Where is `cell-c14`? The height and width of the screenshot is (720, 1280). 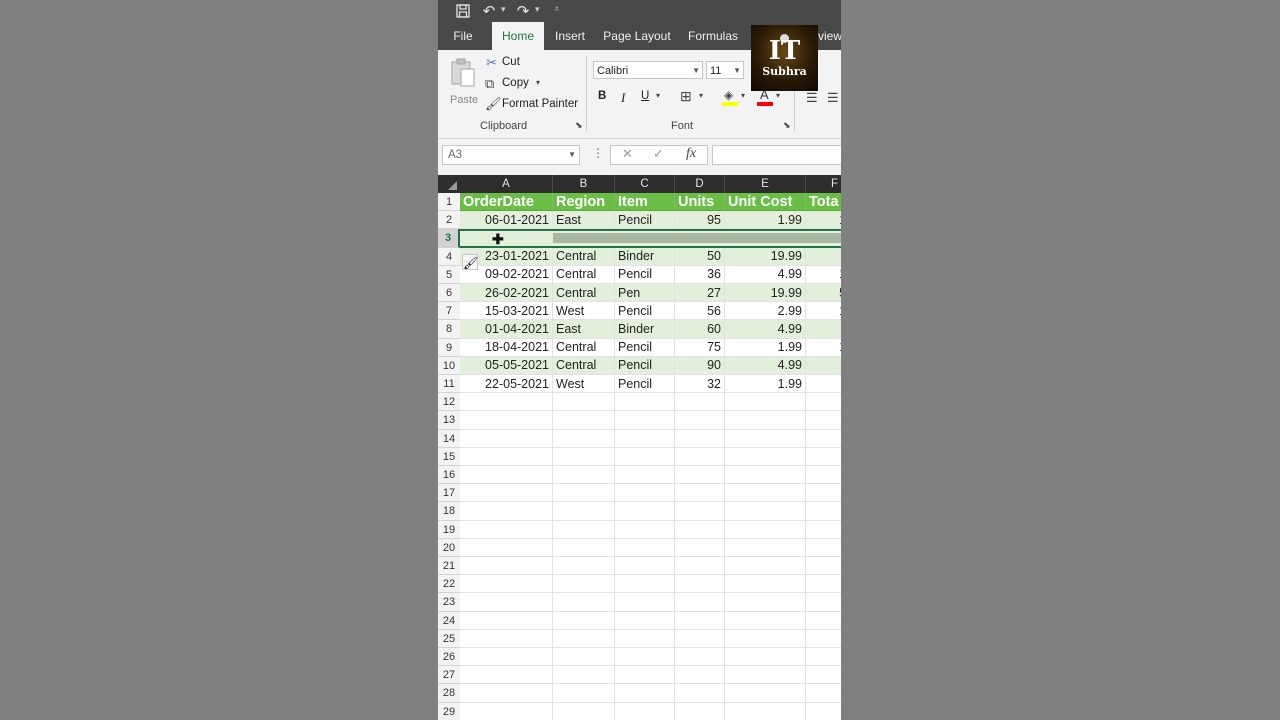
cell-c14 is located at coordinates (645, 438).